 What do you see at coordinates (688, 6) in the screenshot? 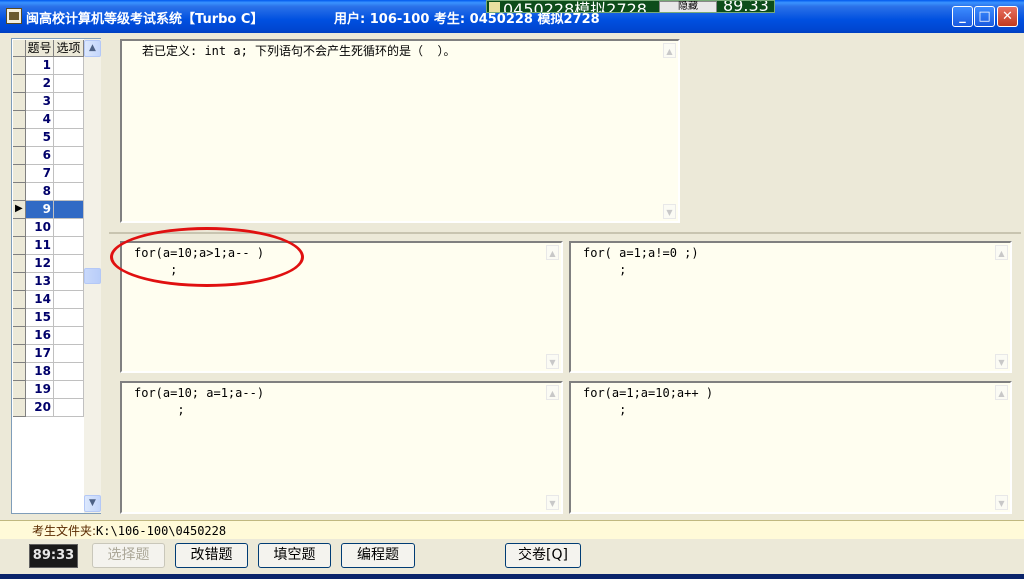
I see `hide-button: 隐藏` at bounding box center [688, 6].